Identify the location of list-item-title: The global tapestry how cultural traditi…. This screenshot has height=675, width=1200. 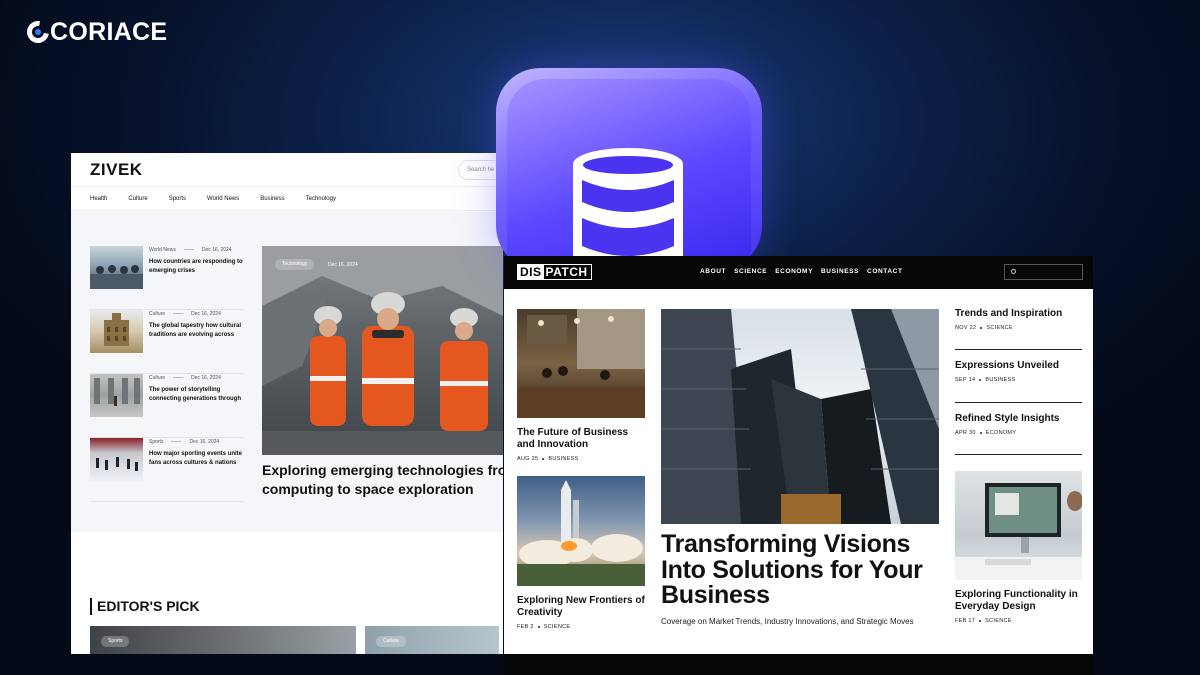
(199, 330).